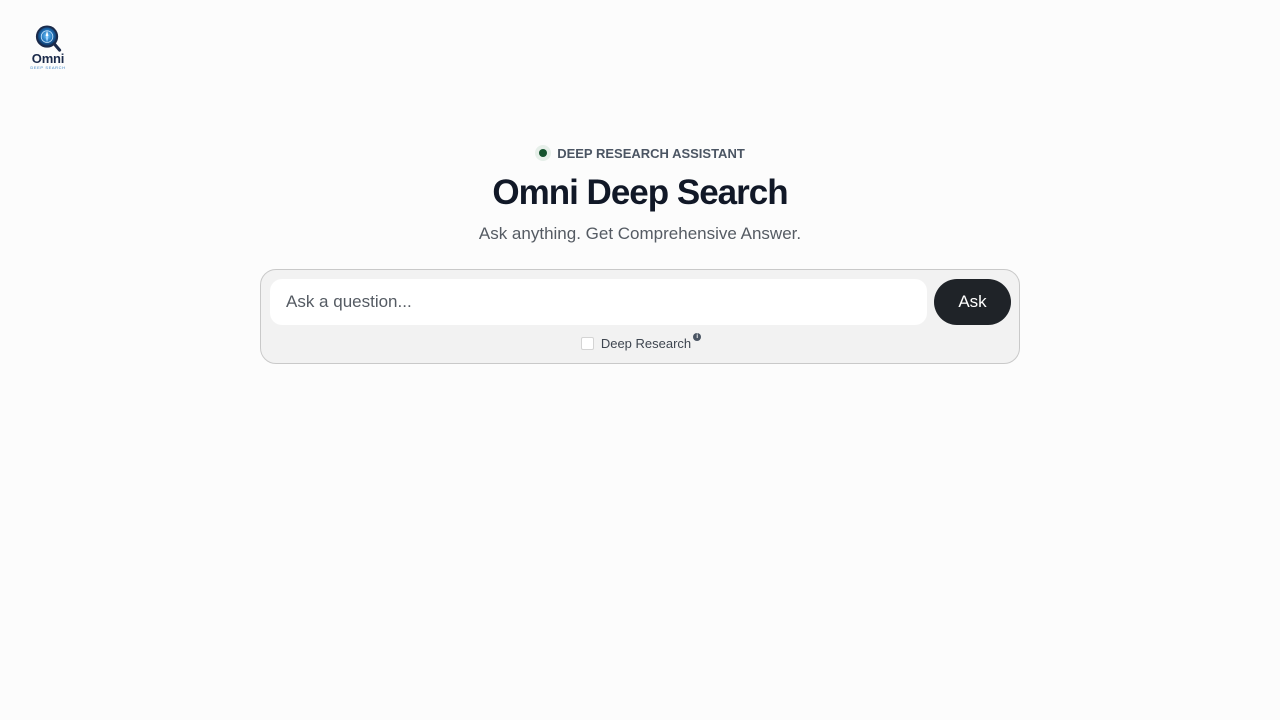  I want to click on badge-label: DEEP RESEARCH ASSISTANT, so click(651, 153).